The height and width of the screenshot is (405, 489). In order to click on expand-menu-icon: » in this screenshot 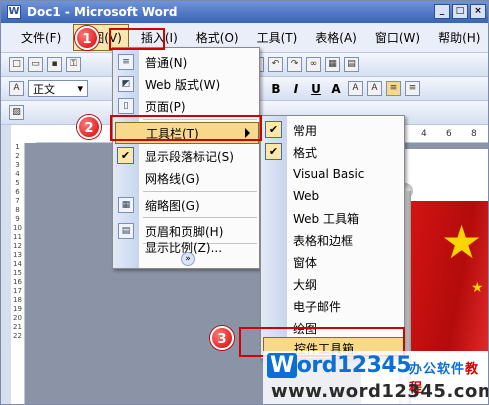, I will do `click(188, 259)`.